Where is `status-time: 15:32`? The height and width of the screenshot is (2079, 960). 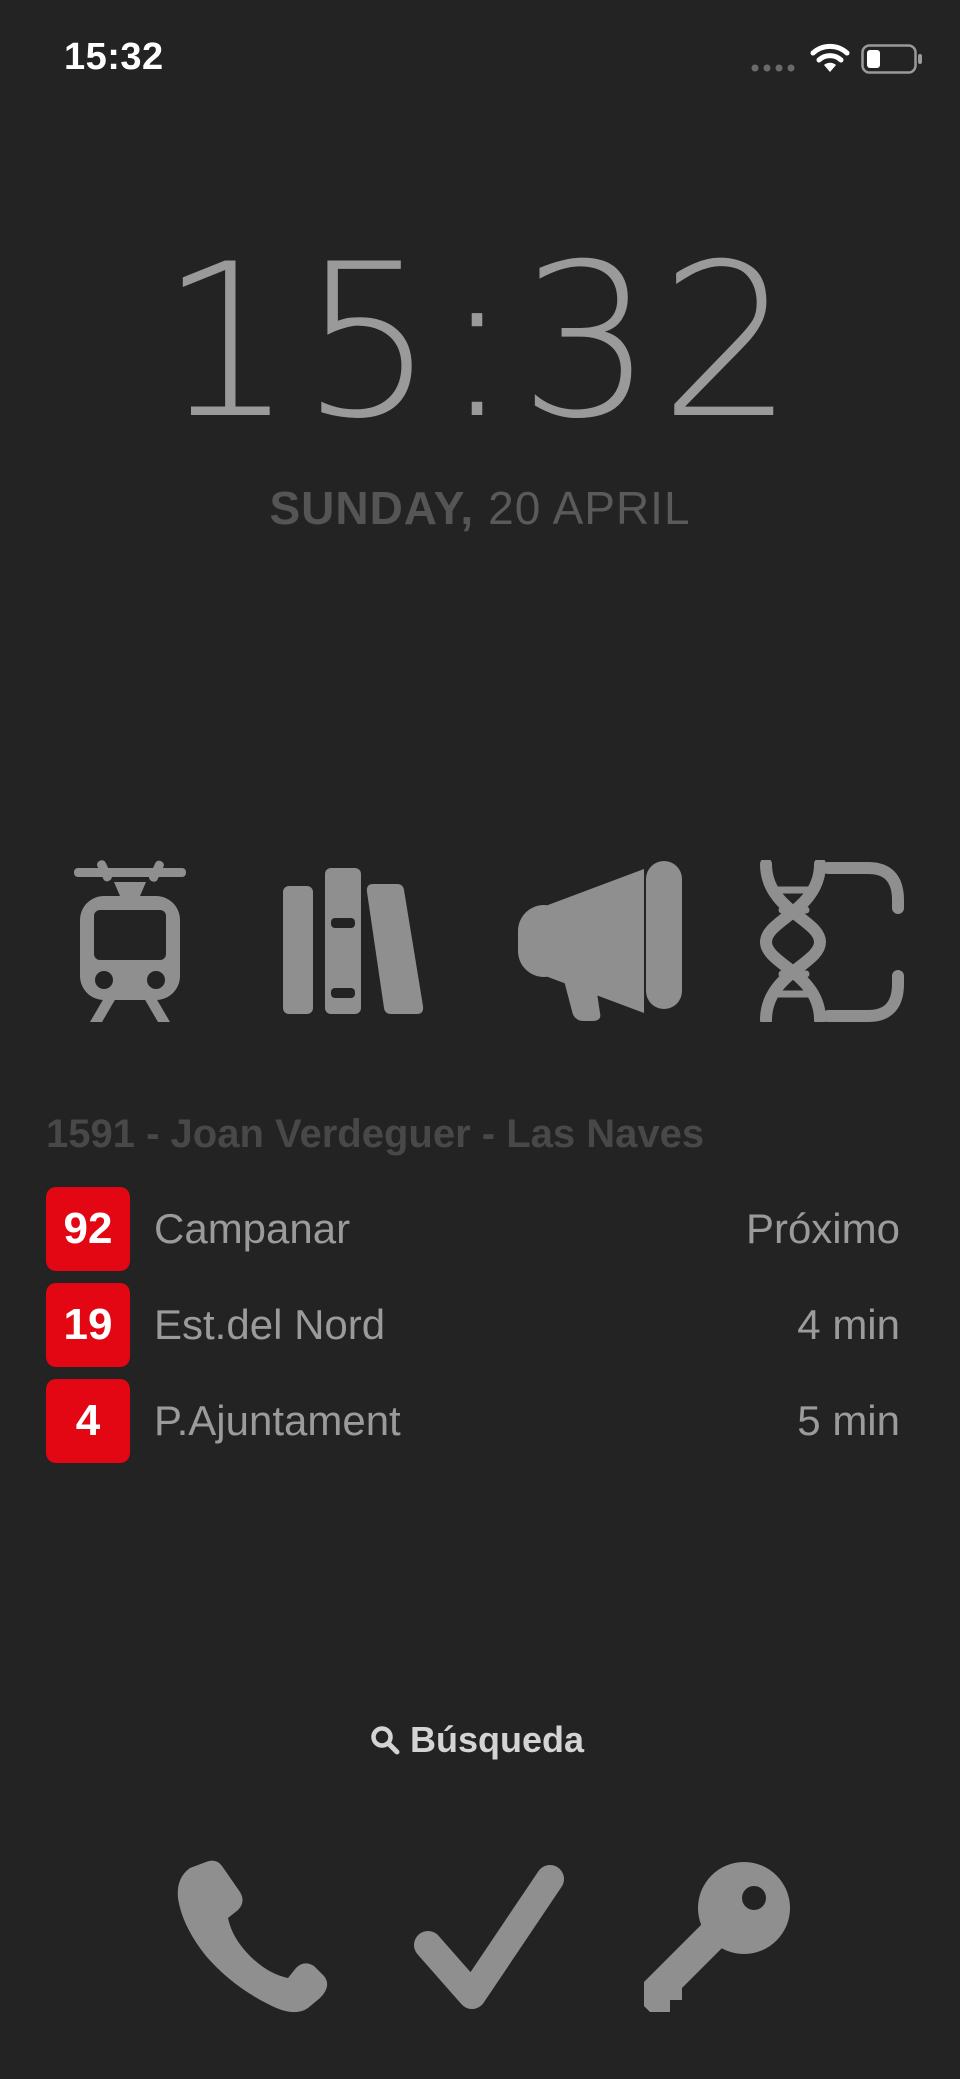
status-time: 15:32 is located at coordinates (114, 57).